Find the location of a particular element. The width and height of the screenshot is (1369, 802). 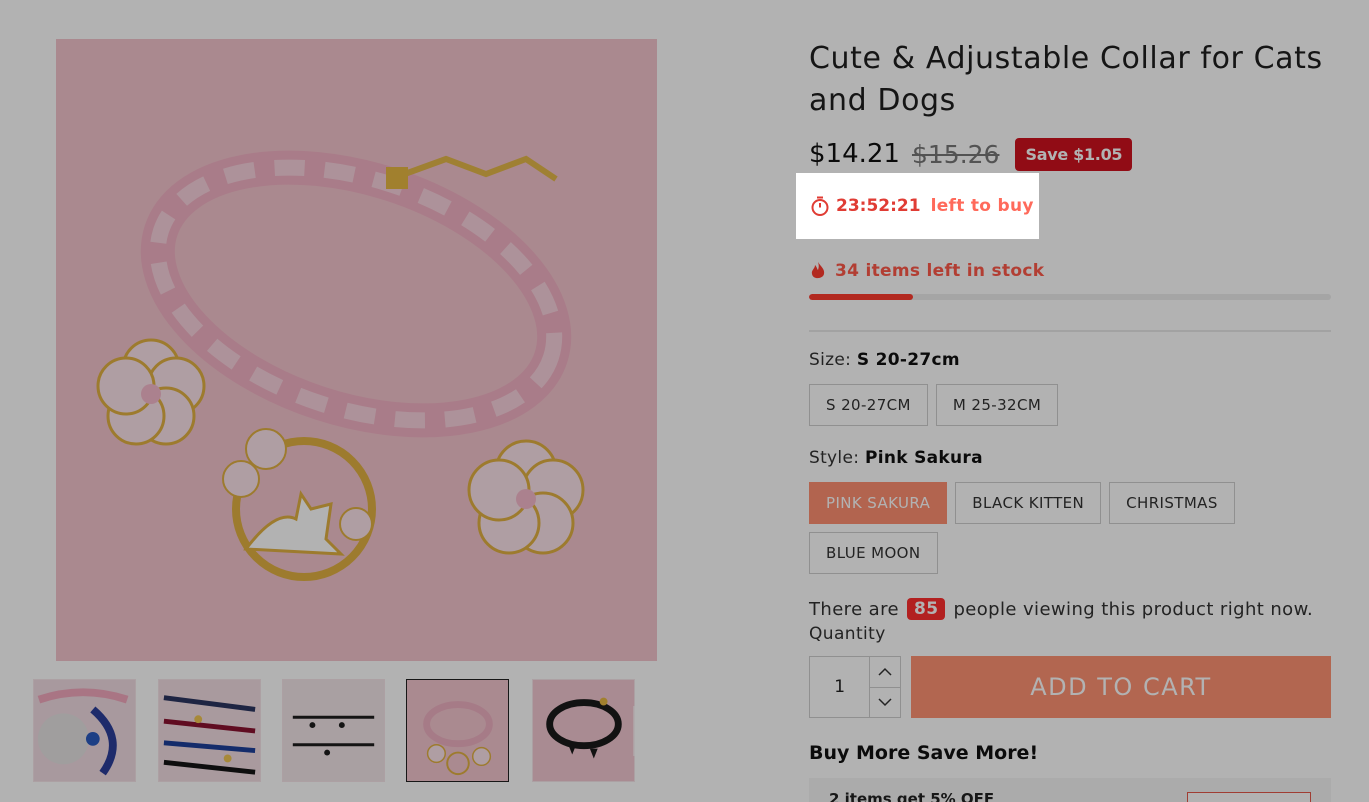

quantity-input: 1 is located at coordinates (839, 687).